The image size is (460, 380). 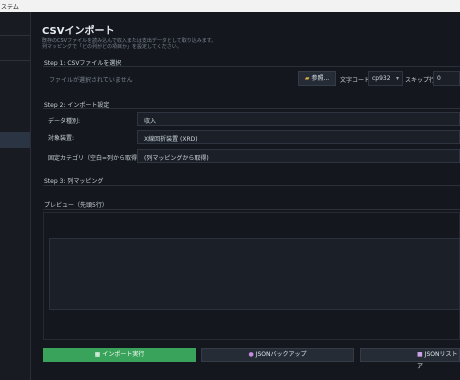 What do you see at coordinates (112, 47) in the screenshot?
I see `page-description-line2: 列マッピングで「どの列がどの項目か」を設定してください。` at bounding box center [112, 47].